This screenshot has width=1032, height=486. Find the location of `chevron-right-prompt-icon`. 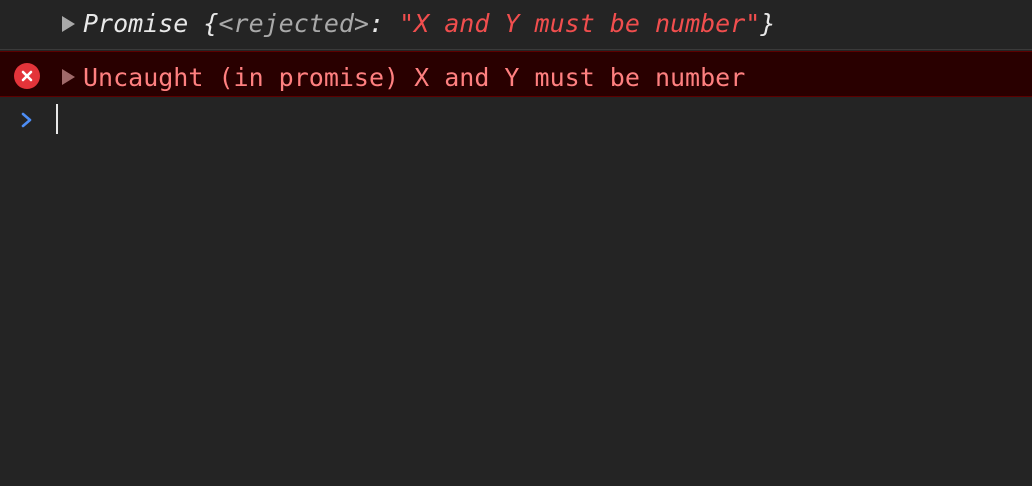

chevron-right-prompt-icon is located at coordinates (27, 120).